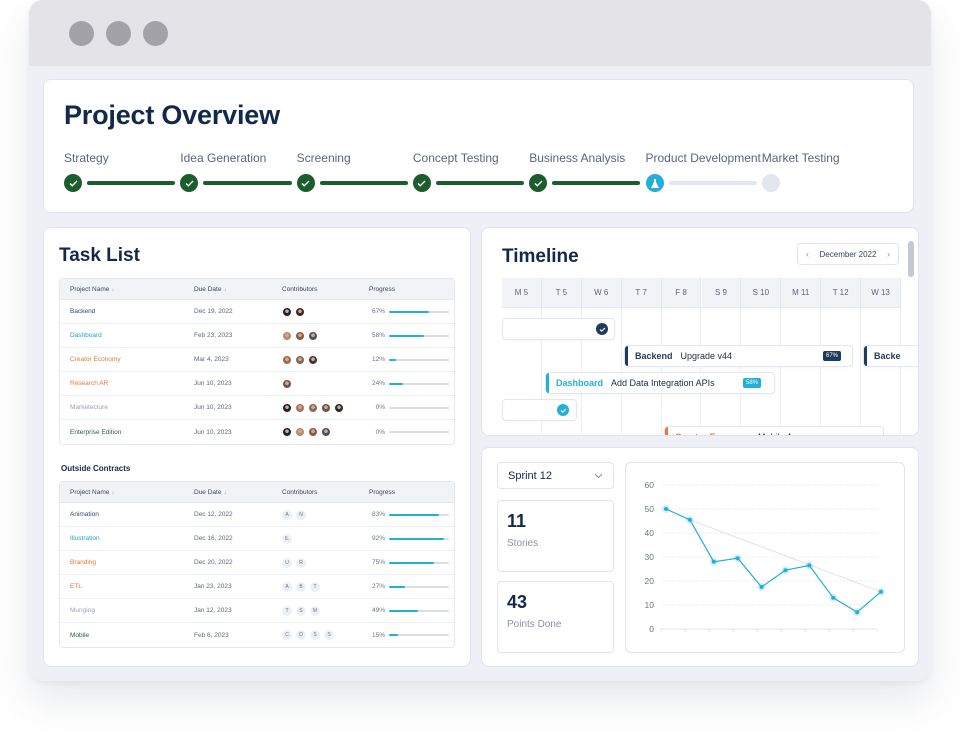 This screenshot has width=960, height=745. I want to click on contributors, so click(295, 311).